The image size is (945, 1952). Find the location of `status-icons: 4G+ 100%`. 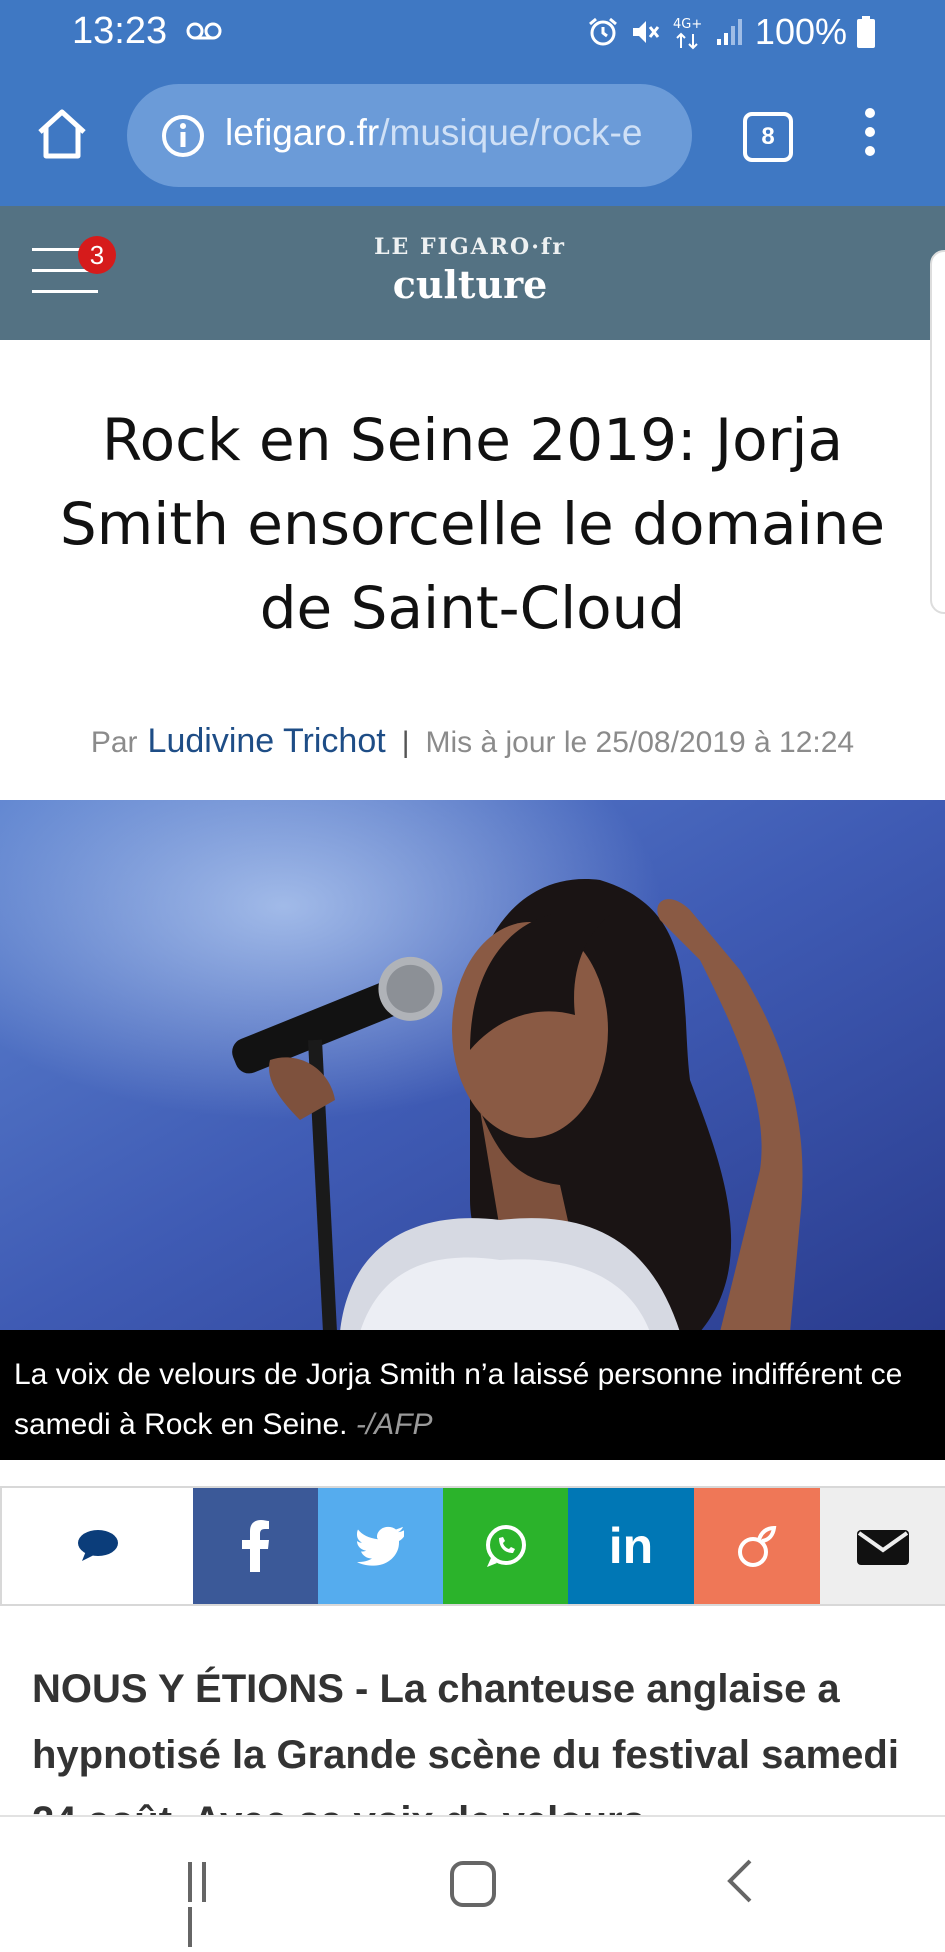

status-icons: 4G+ 100% is located at coordinates (731, 31).